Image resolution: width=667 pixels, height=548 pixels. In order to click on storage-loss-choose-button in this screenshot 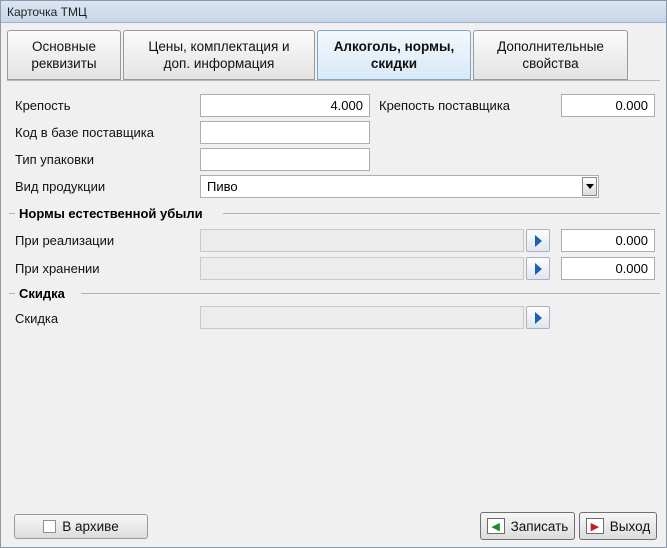, I will do `click(538, 268)`.